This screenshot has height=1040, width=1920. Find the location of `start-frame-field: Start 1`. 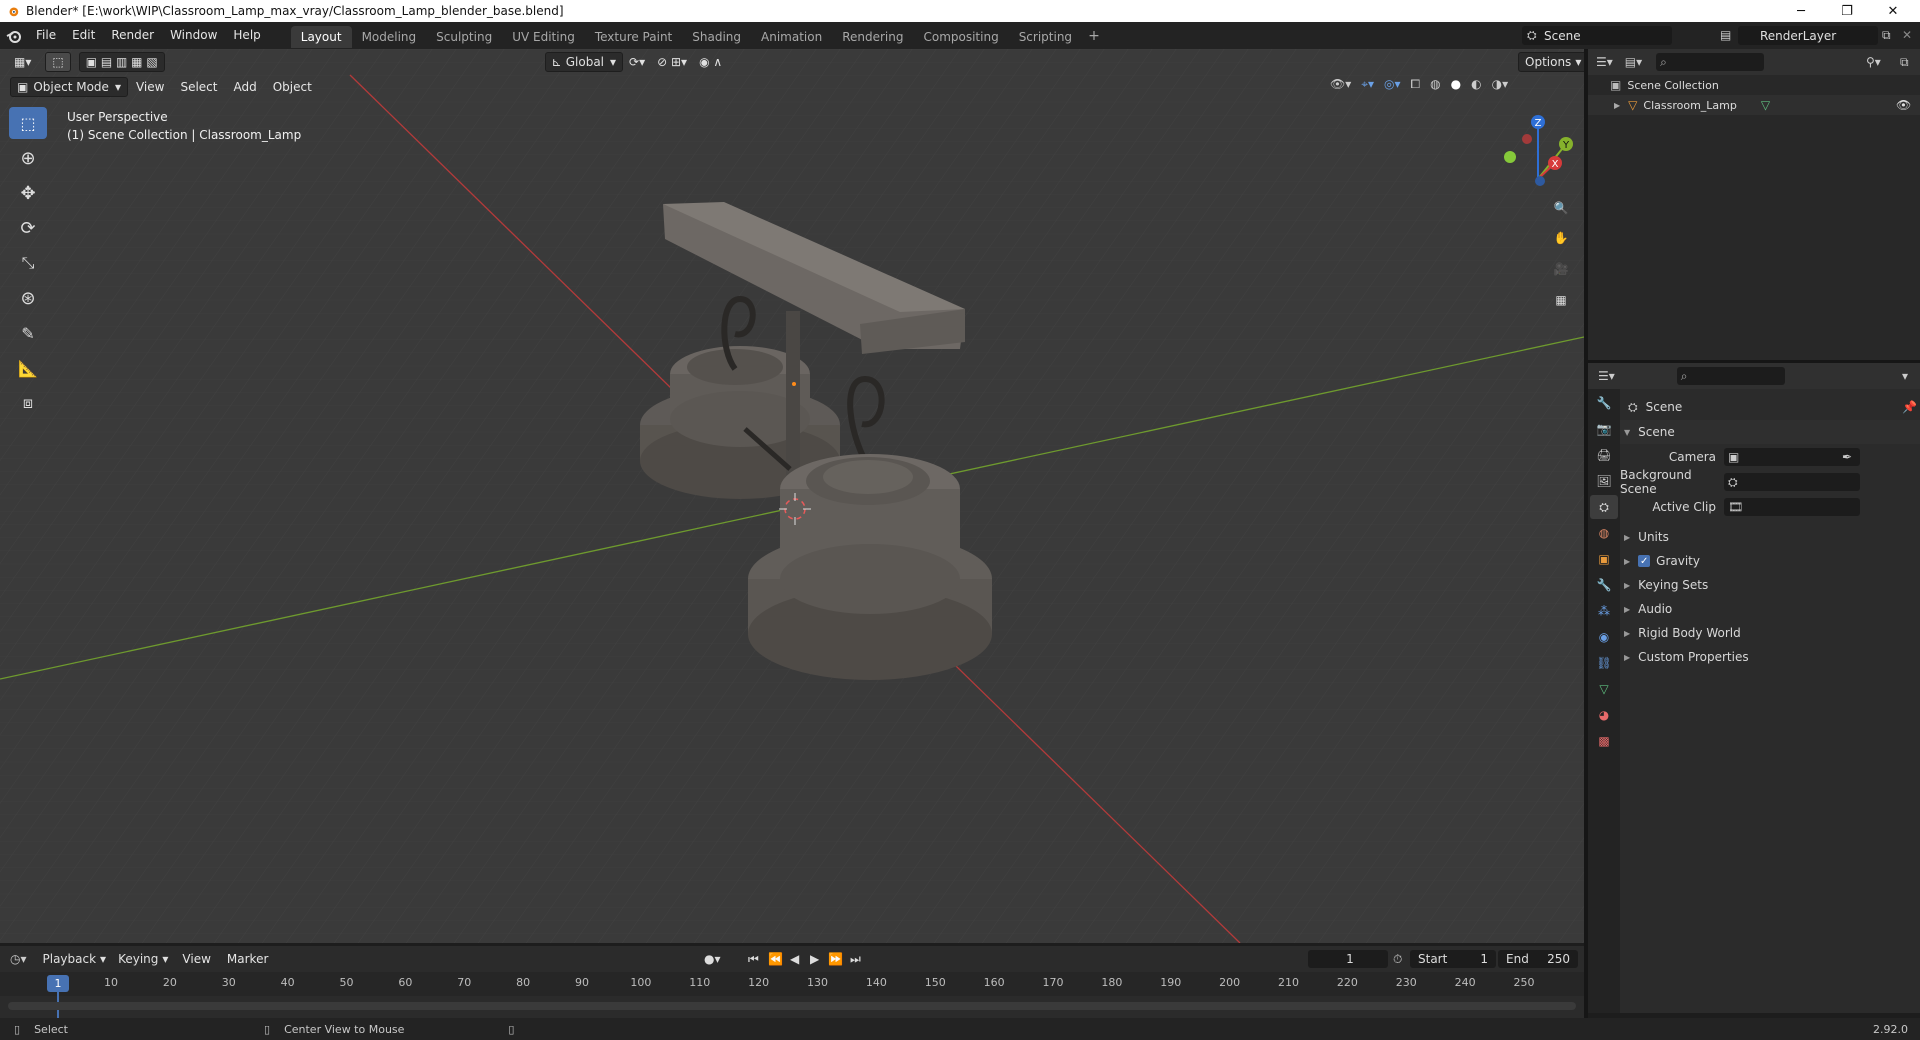

start-frame-field: Start 1 is located at coordinates (1453, 959).